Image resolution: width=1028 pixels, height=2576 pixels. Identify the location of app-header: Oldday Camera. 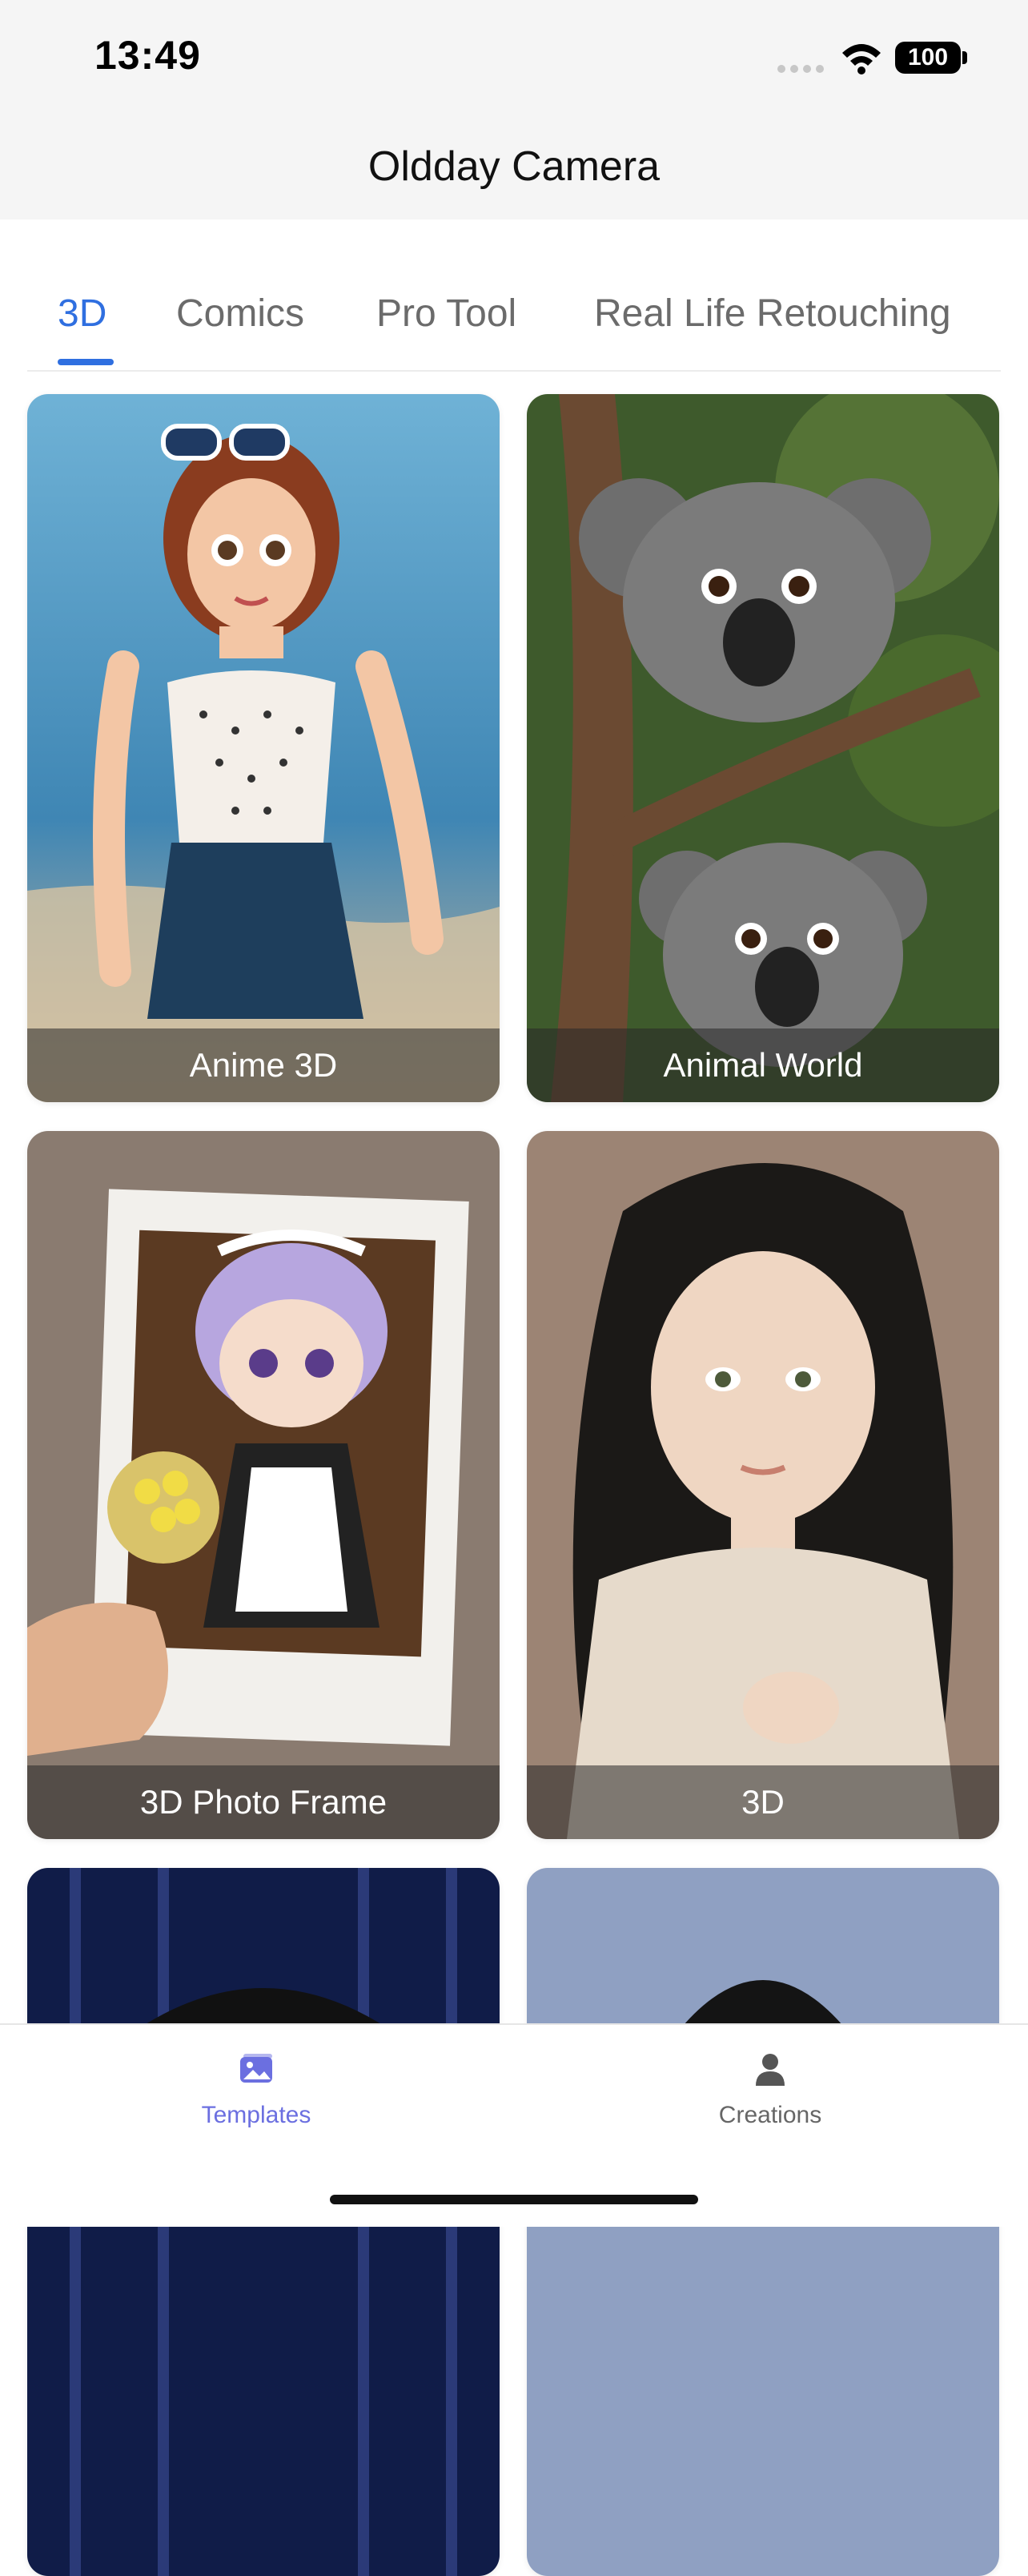
(514, 169).